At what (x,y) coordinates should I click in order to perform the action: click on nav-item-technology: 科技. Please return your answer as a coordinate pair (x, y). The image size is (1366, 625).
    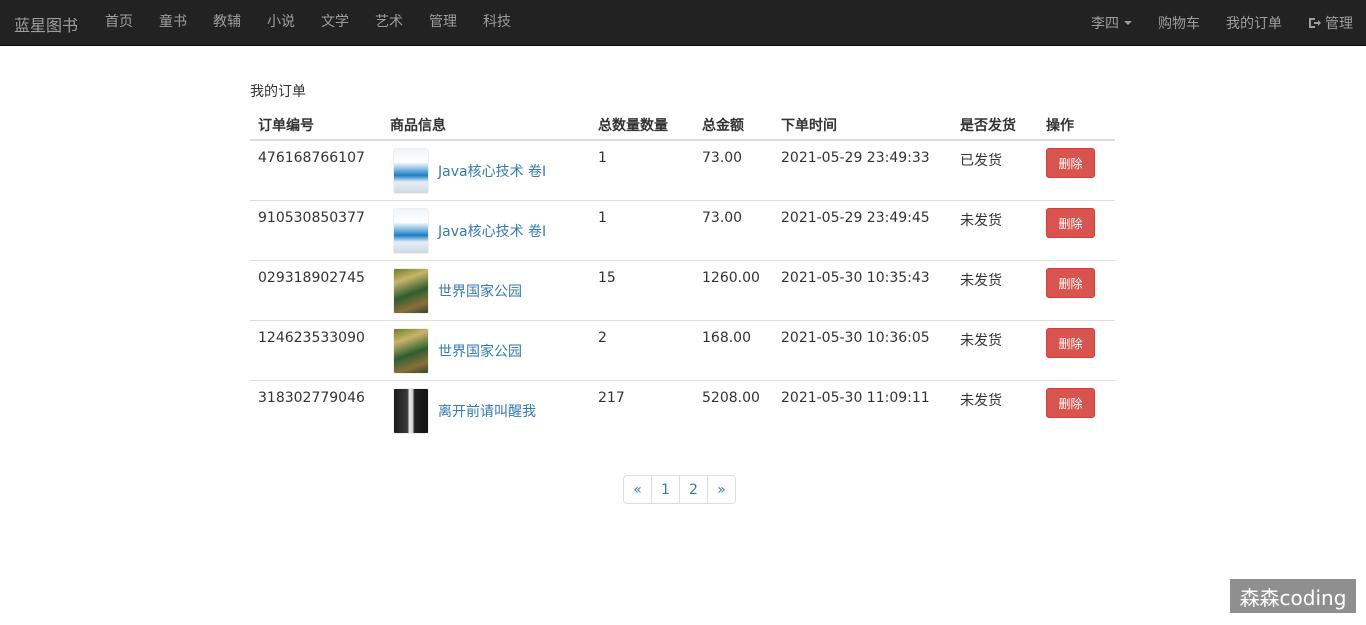
    Looking at the image, I should click on (497, 22).